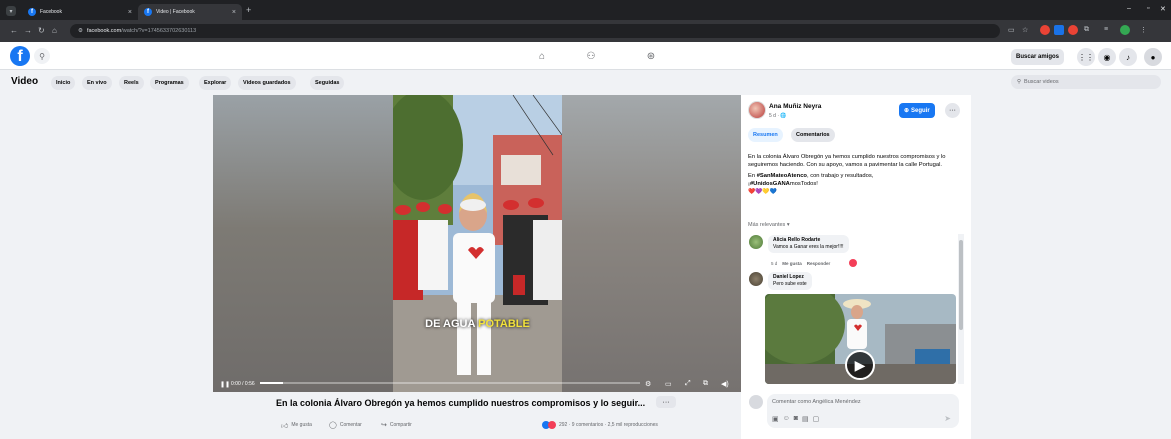  Describe the element at coordinates (591, 56) in the screenshot. I see `friends-nav-icon: ⚇` at that location.